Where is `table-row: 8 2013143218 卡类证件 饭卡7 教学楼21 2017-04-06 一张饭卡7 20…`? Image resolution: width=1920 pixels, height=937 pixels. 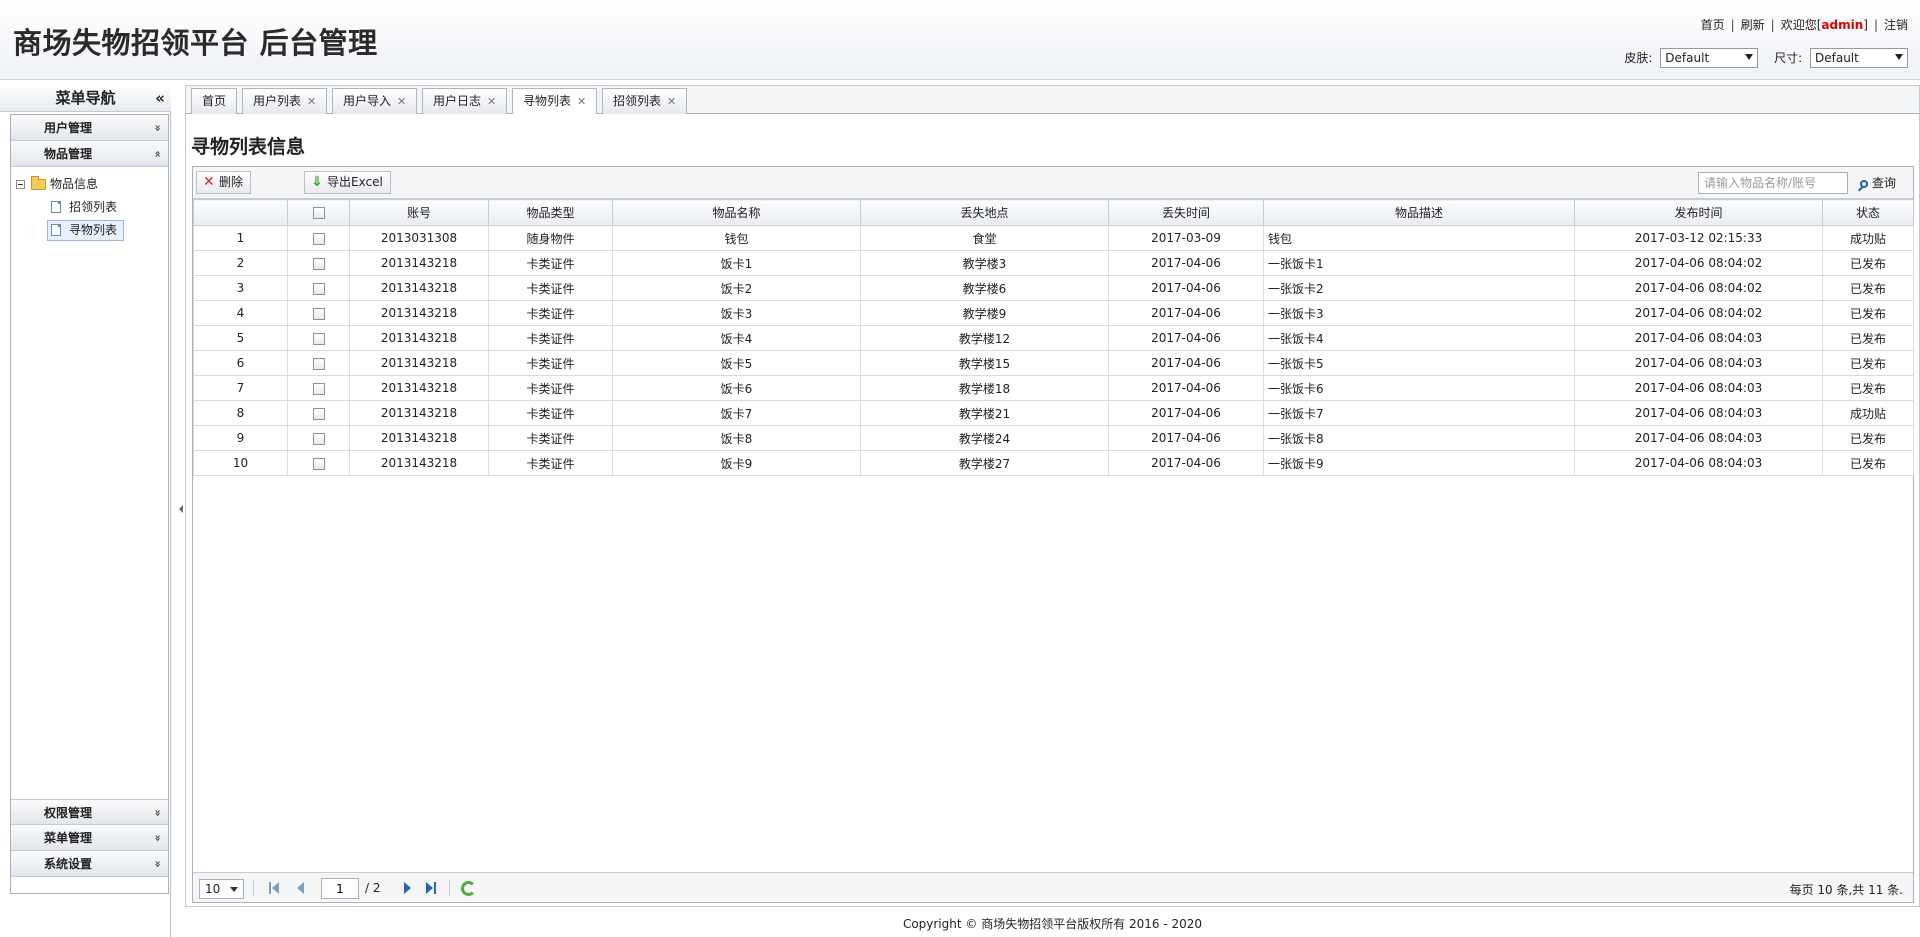 table-row: 8 2013143218 卡类证件 饭卡7 教学楼21 2017-04-06 一张饭卡7 20… is located at coordinates (1053, 413).